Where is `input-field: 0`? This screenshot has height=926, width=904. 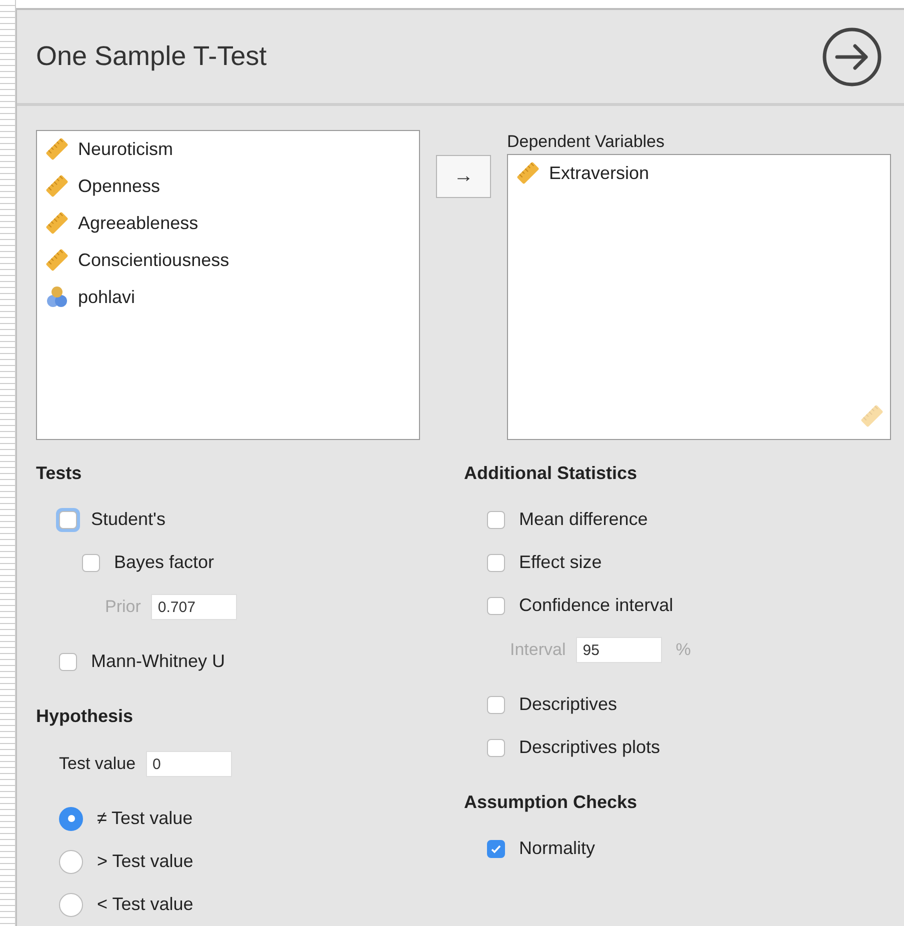
input-field: 0 is located at coordinates (189, 764).